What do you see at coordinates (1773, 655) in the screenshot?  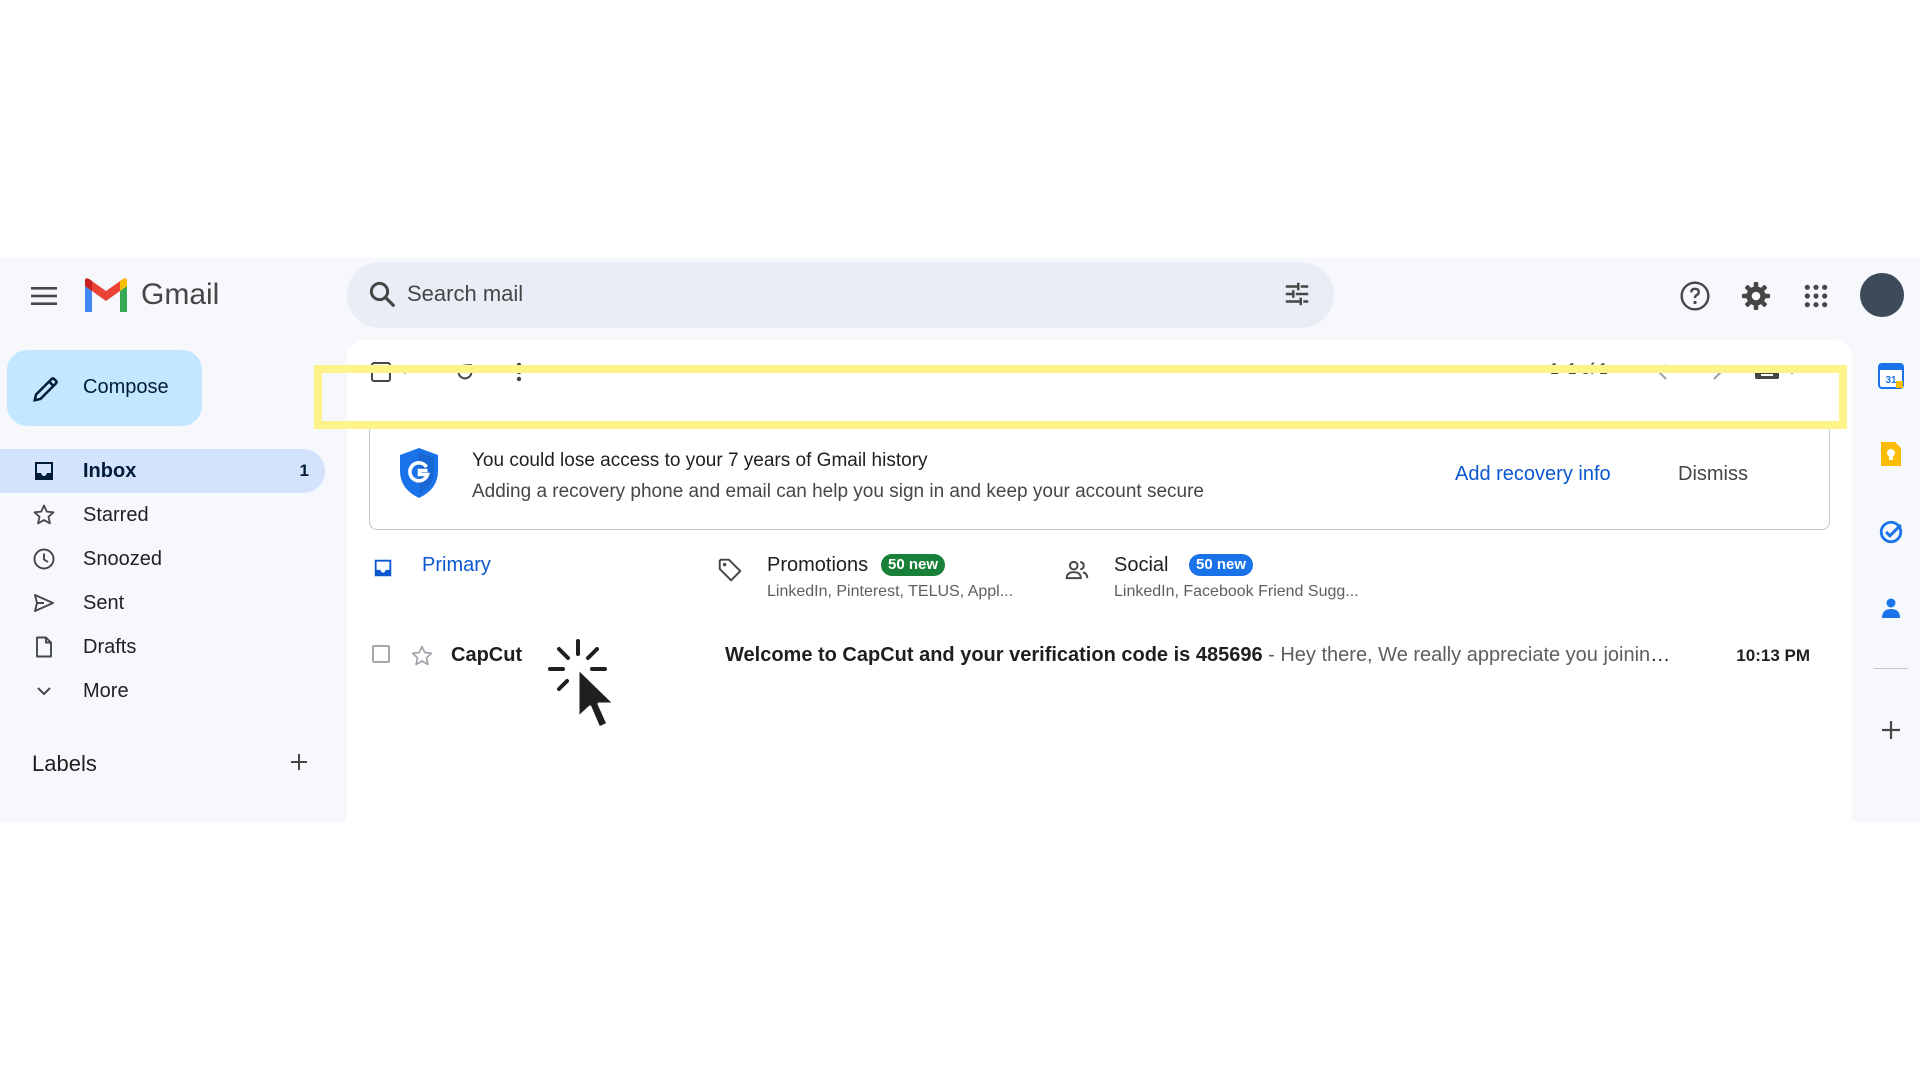 I see `email-time: 10:13 PM` at bounding box center [1773, 655].